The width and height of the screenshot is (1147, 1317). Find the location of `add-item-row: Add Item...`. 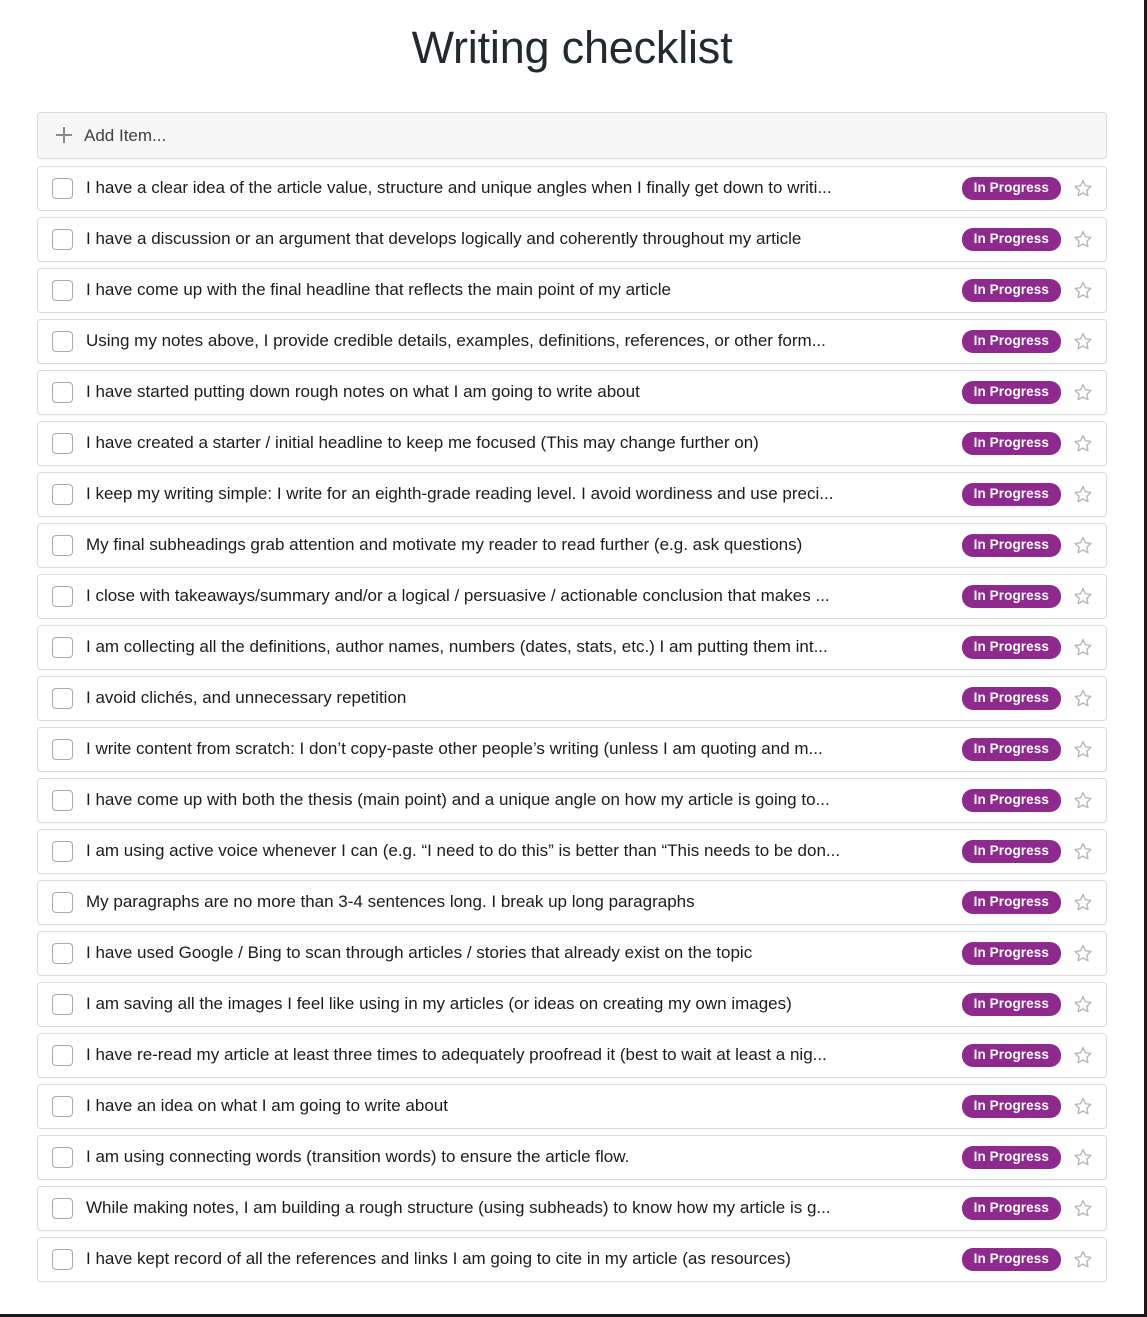

add-item-row: Add Item... is located at coordinates (572, 135).